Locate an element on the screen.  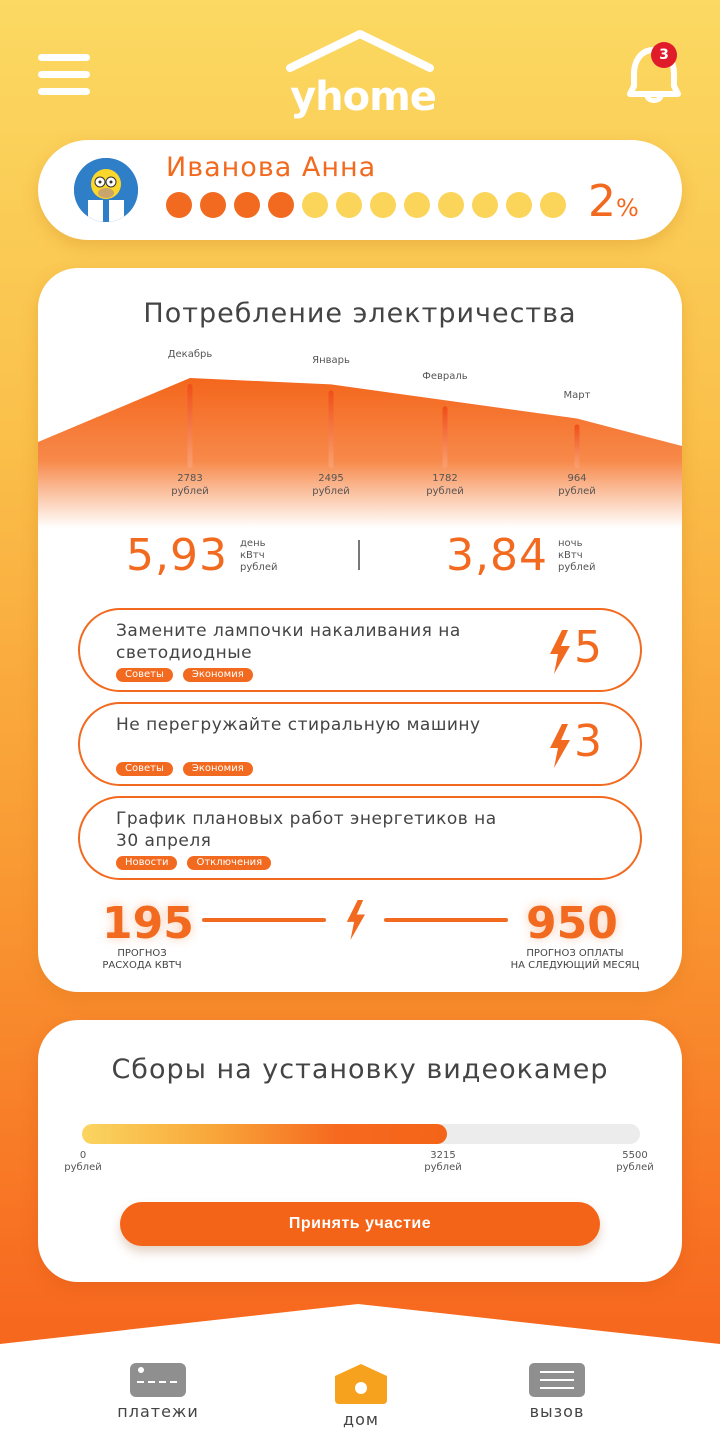
night-tariff-units: ночь кВтч рублей is located at coordinates (577, 555).